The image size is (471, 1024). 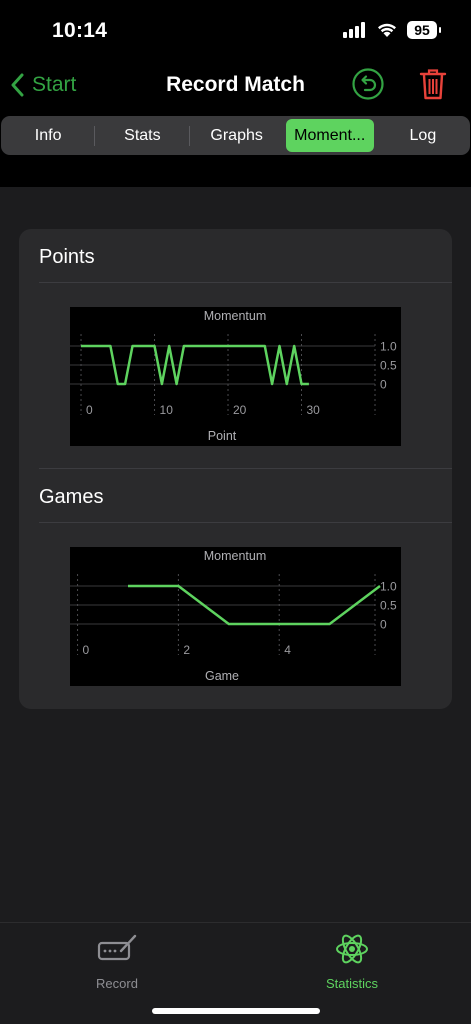 I want to click on signal-icon, so click(x=354, y=30).